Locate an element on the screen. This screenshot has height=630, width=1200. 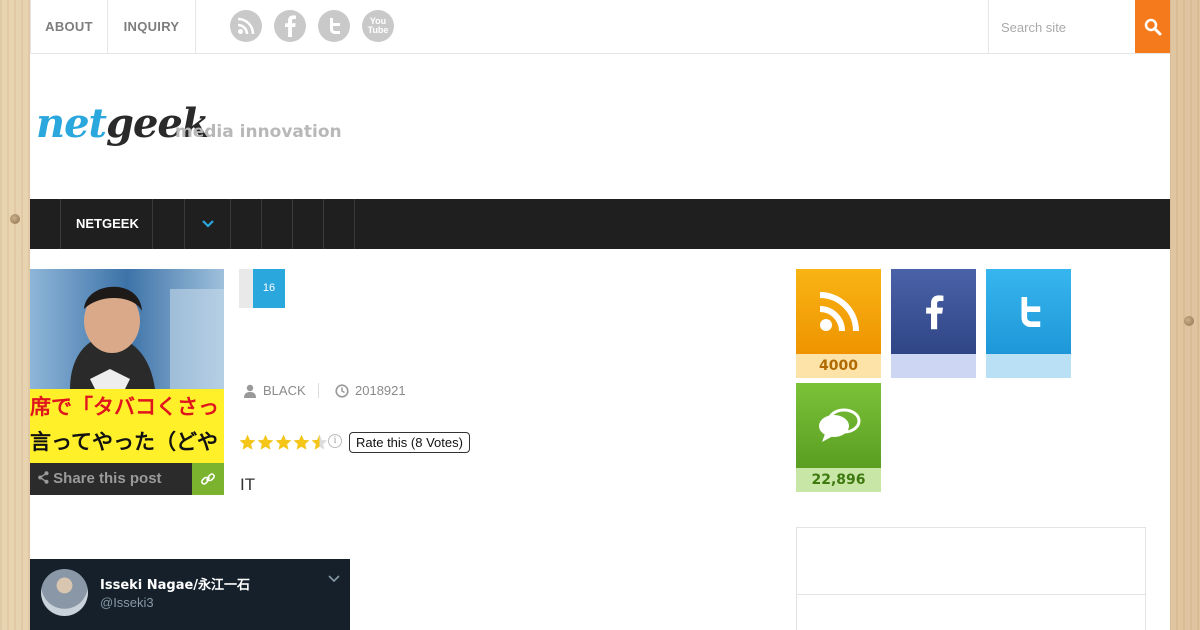
post-date: 2018921 is located at coordinates (370, 391).